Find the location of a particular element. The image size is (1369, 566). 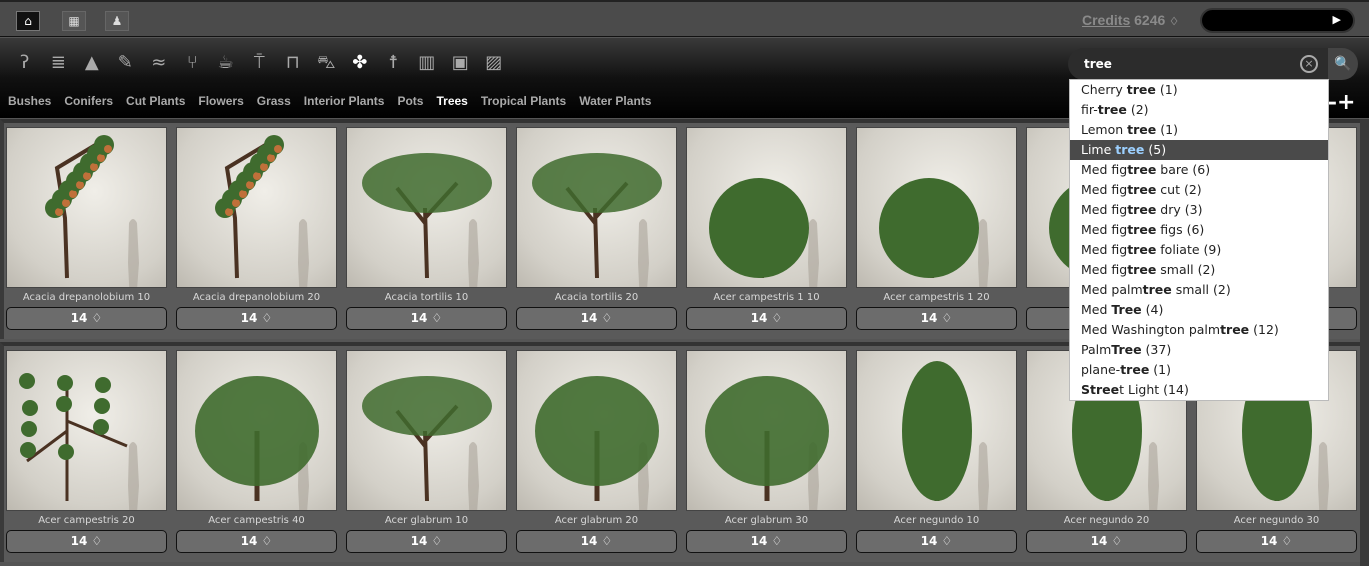

suggestion-item: Med figtree bare (6) is located at coordinates (1199, 170).